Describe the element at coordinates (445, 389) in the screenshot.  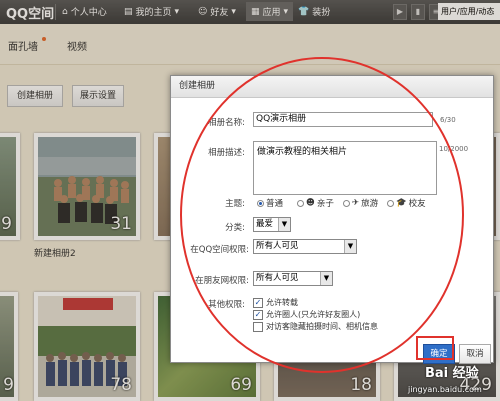
I see `watermark-url: jingyan.baidu.com` at that location.